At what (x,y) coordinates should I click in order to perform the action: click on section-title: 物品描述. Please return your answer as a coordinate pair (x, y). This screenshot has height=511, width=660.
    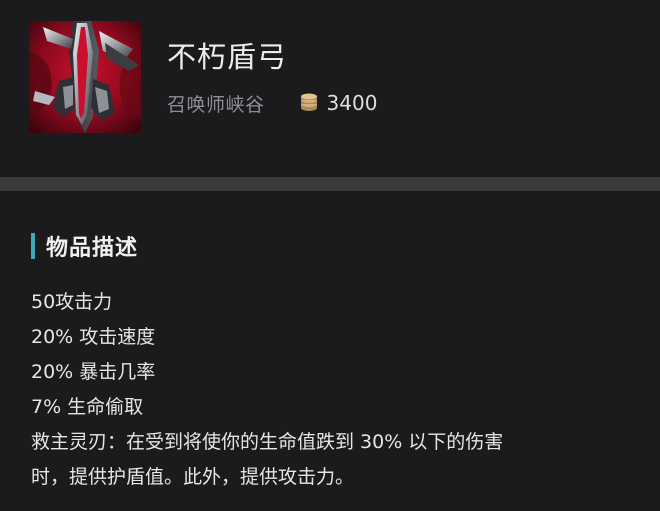
    Looking at the image, I should click on (84, 246).